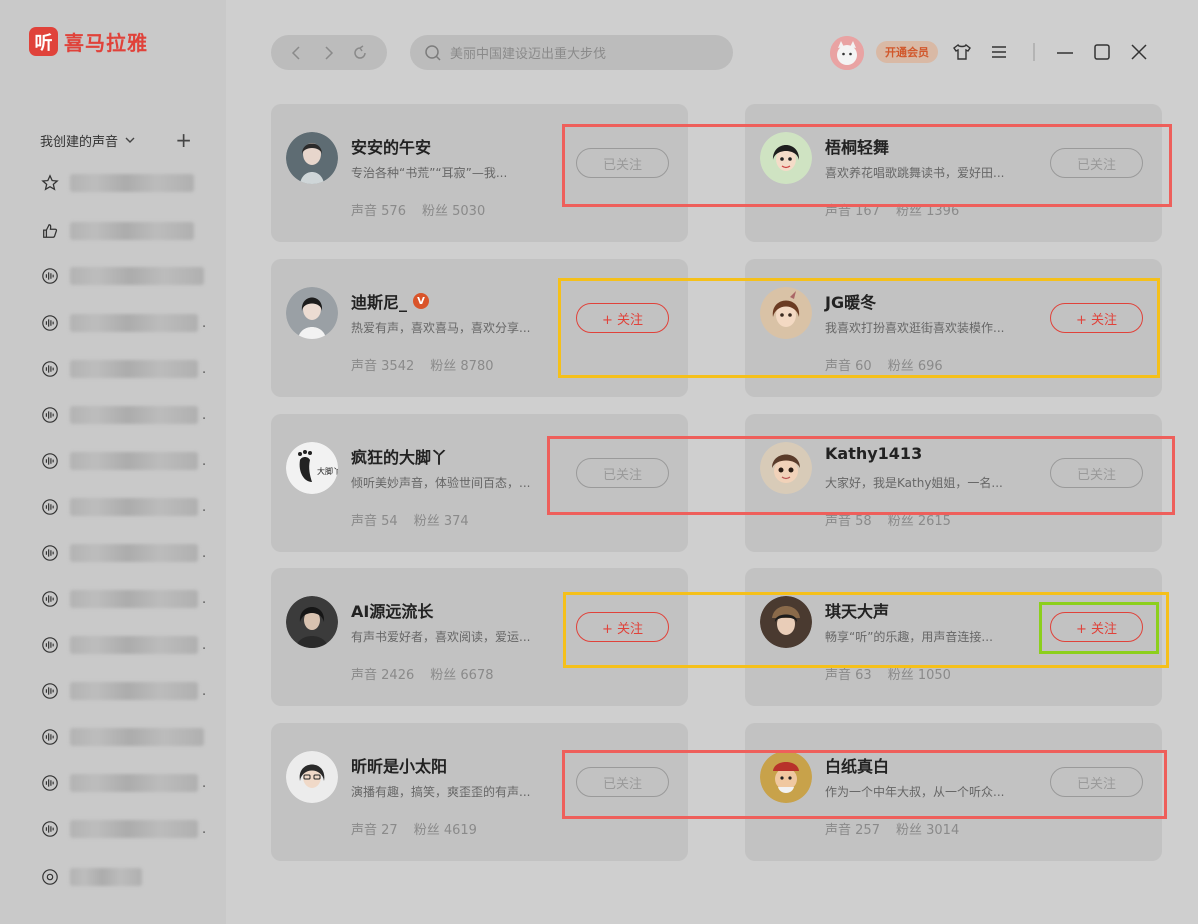  Describe the element at coordinates (857, 146) in the screenshot. I see `creator-name: 梧桐轻舞` at that location.